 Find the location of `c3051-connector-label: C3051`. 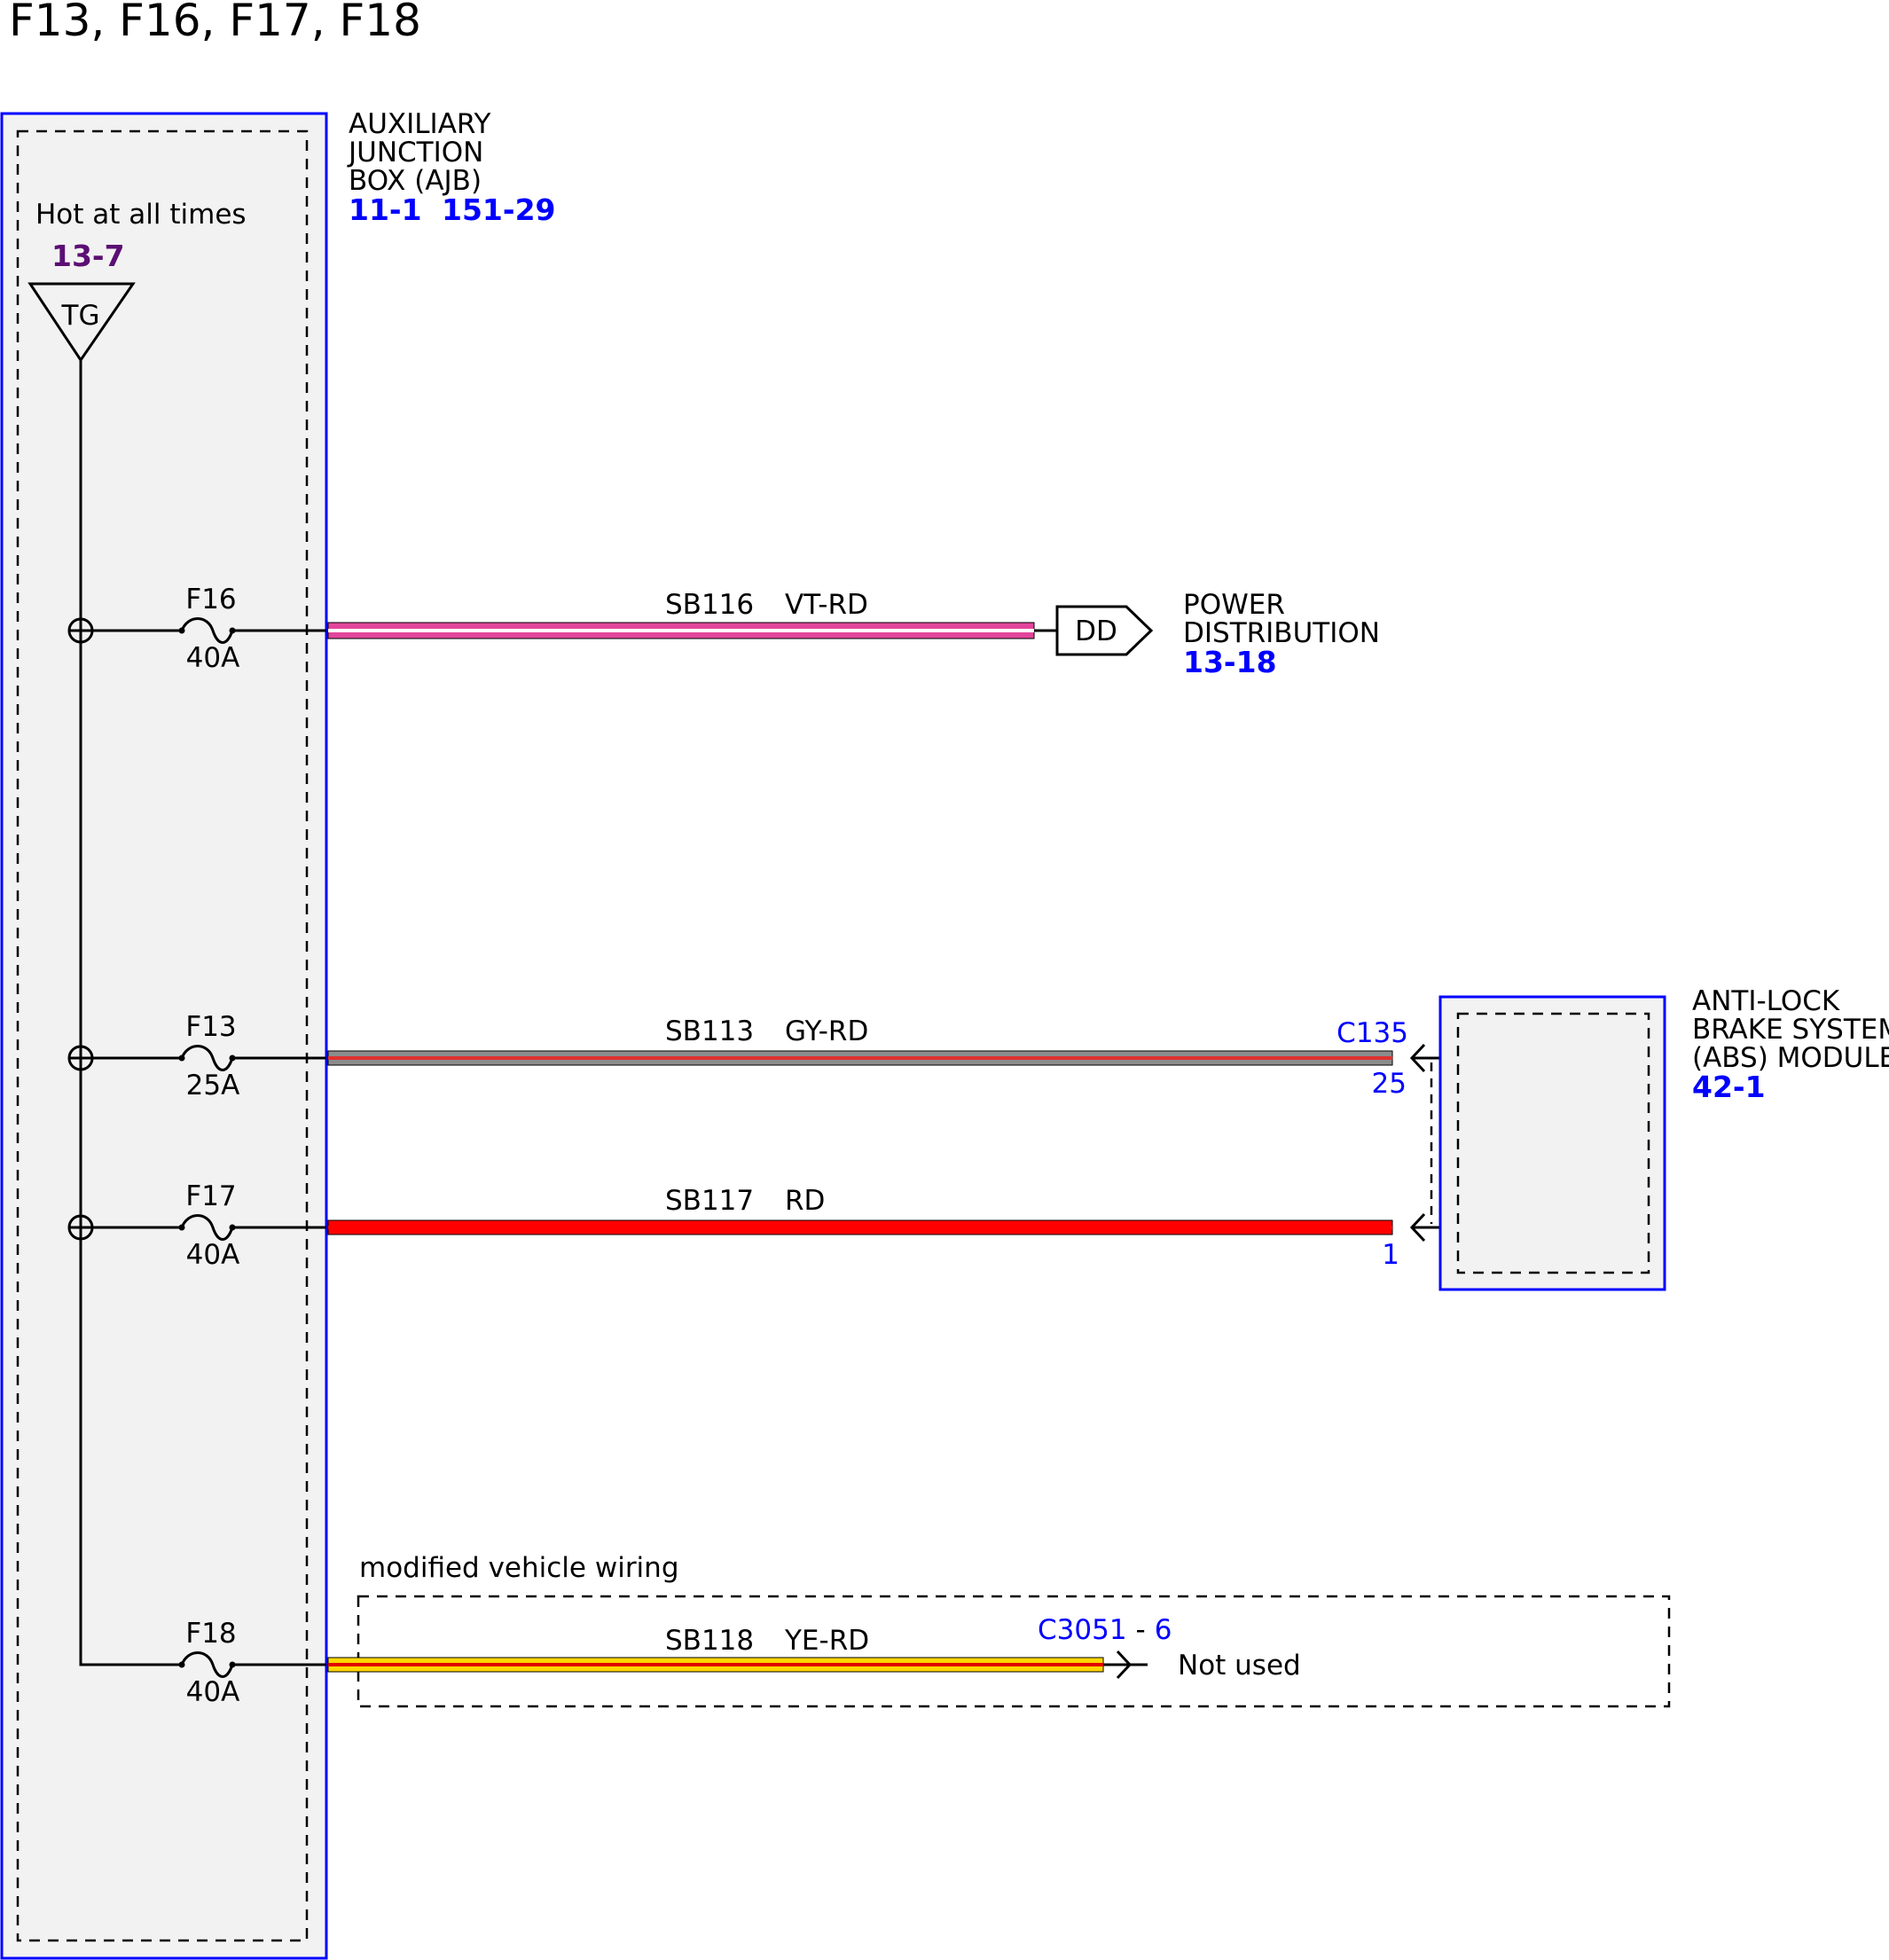

c3051-connector-label: C3051 is located at coordinates (1082, 1630).